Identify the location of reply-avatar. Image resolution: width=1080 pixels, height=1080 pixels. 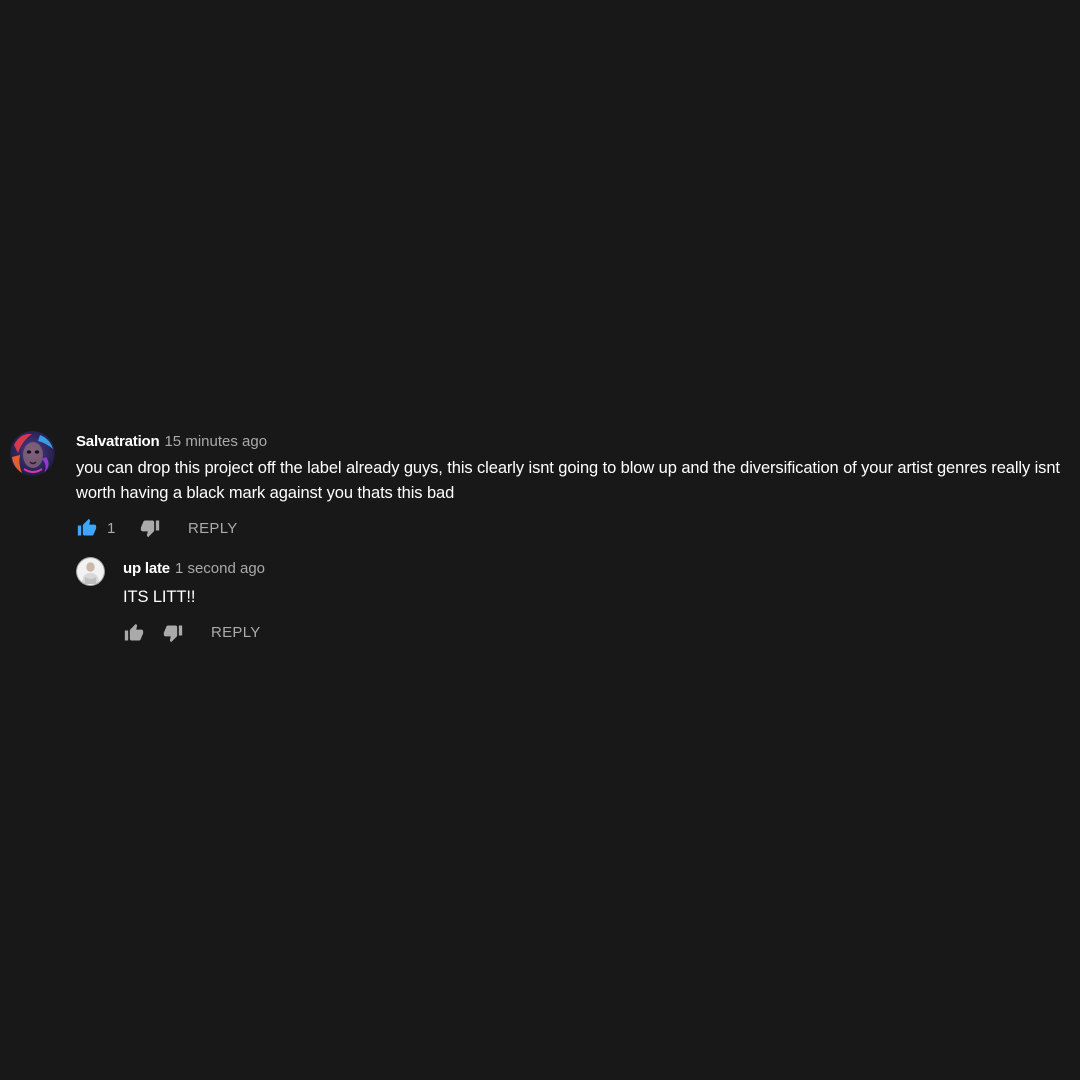
(90, 571).